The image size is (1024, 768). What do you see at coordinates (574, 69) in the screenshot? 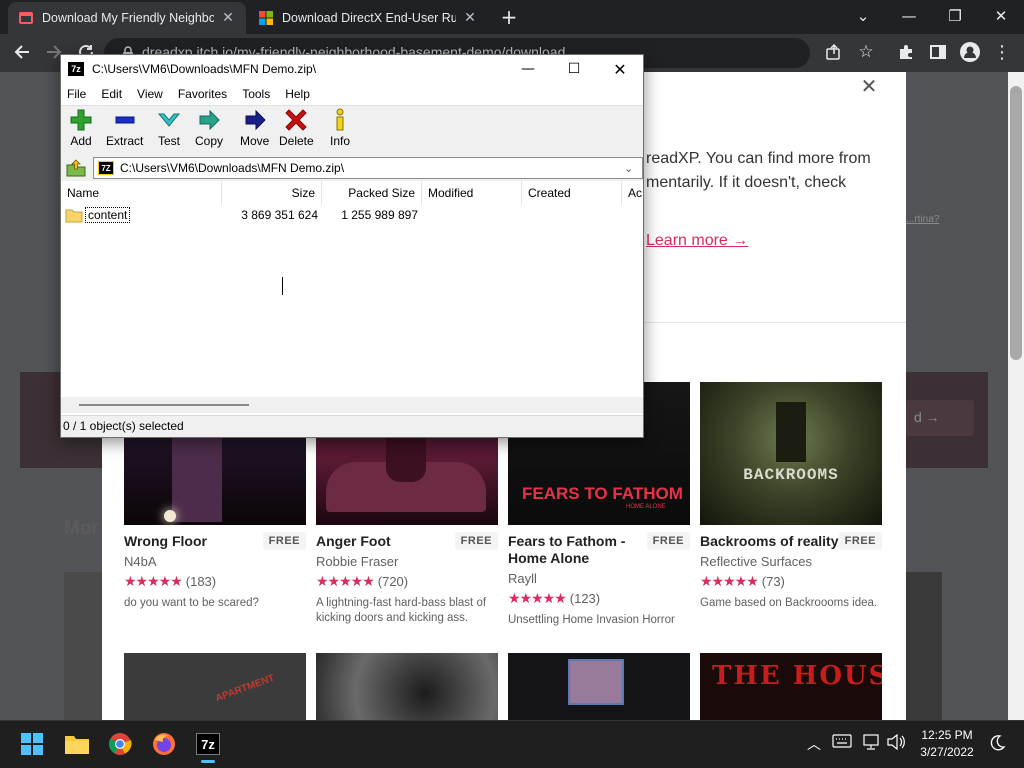
I see `sevenzip-maximize-button: ☐` at bounding box center [574, 69].